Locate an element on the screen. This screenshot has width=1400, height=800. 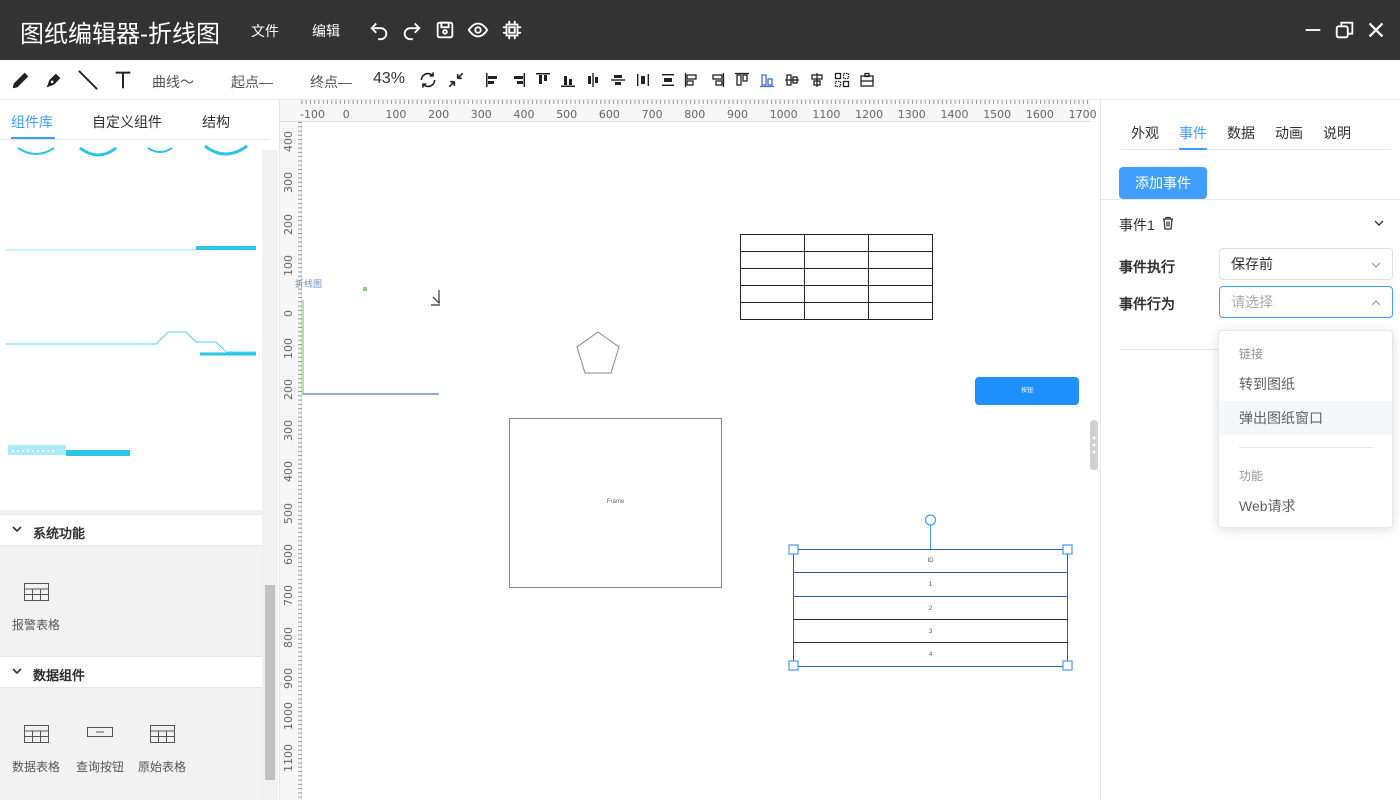
ruler-label: 1200 is located at coordinates (869, 114).